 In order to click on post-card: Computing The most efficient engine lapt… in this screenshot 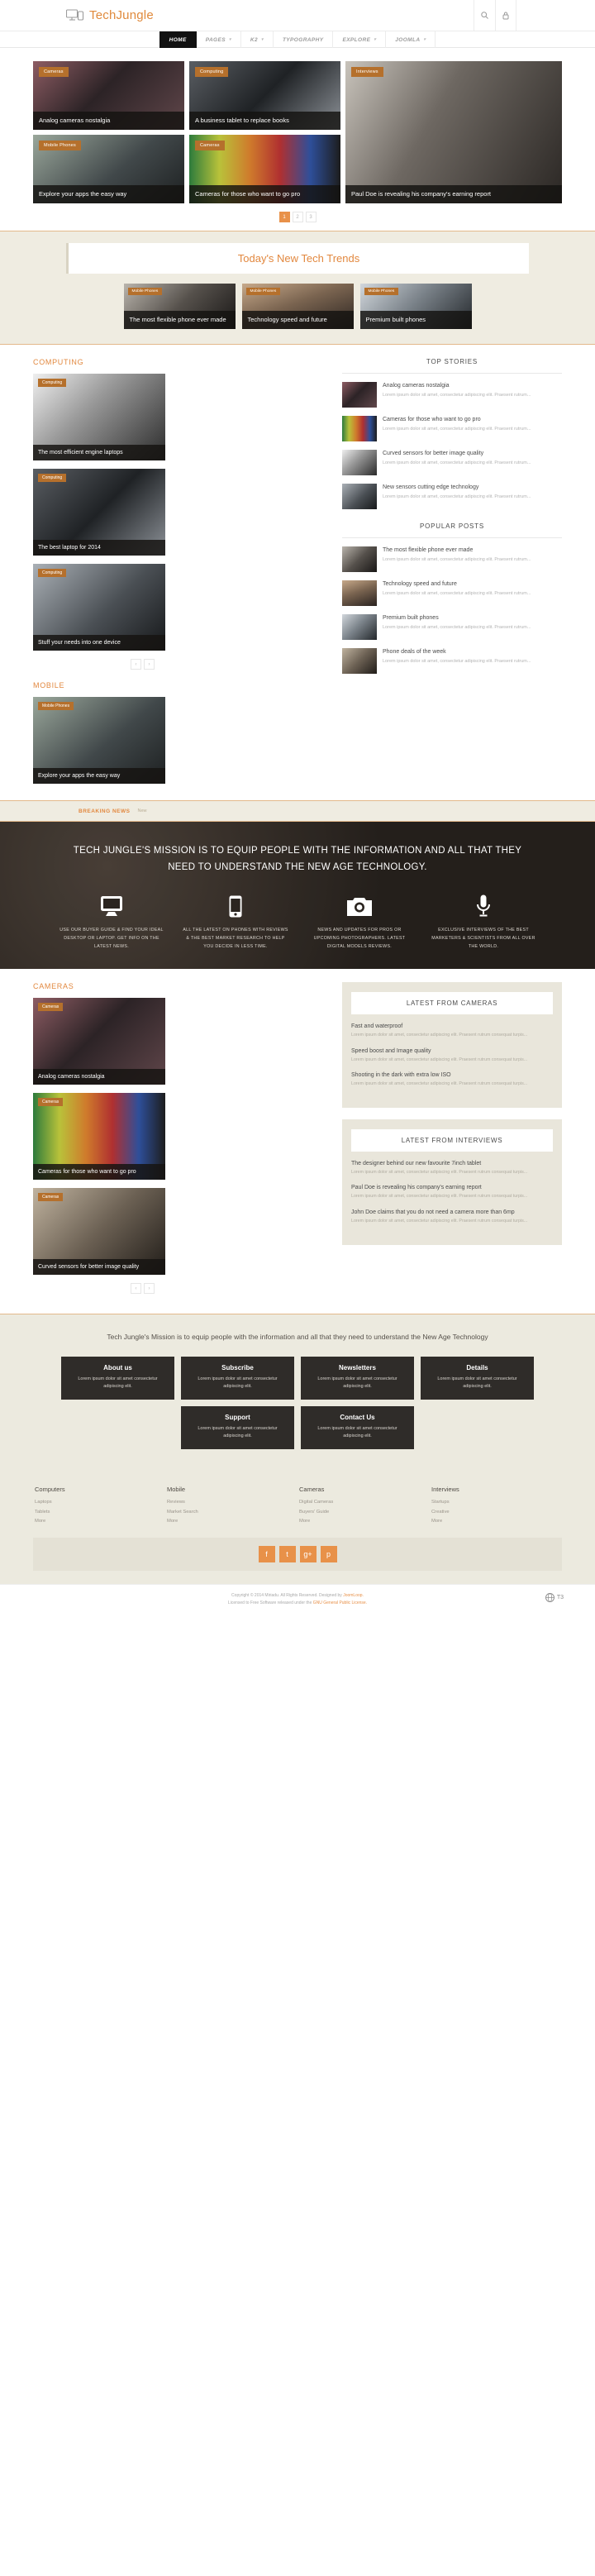, I will do `click(99, 417)`.